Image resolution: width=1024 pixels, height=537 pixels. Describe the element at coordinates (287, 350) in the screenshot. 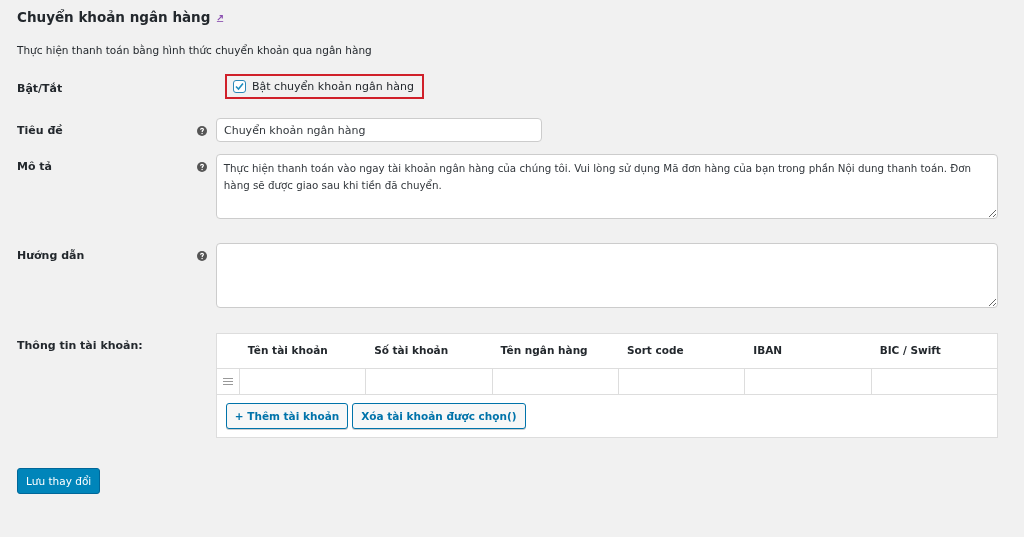

I see `column-header: Tên tài khoản` at that location.